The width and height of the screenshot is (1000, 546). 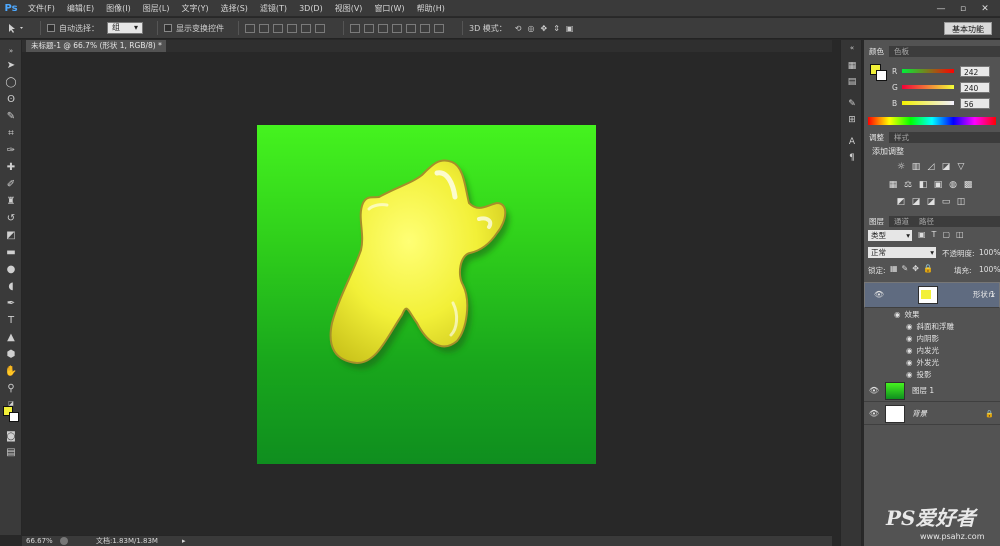 I want to click on color-balance-icon: ⚖, so click(x=908, y=185).